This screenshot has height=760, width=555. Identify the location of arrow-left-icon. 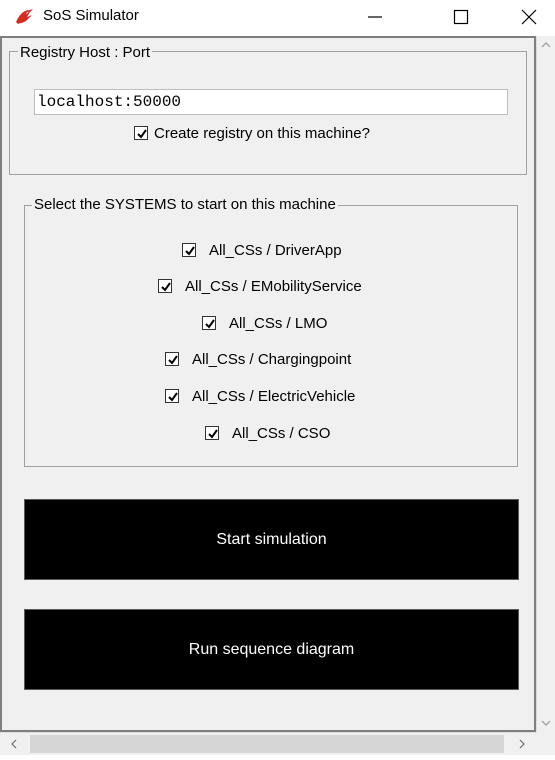
(14, 744).